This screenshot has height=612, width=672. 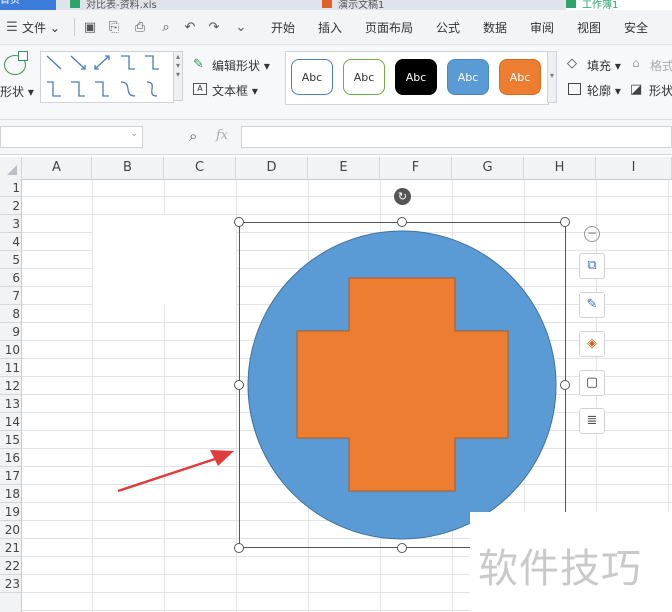 I want to click on shape-fill-icon: ◈, so click(x=592, y=344).